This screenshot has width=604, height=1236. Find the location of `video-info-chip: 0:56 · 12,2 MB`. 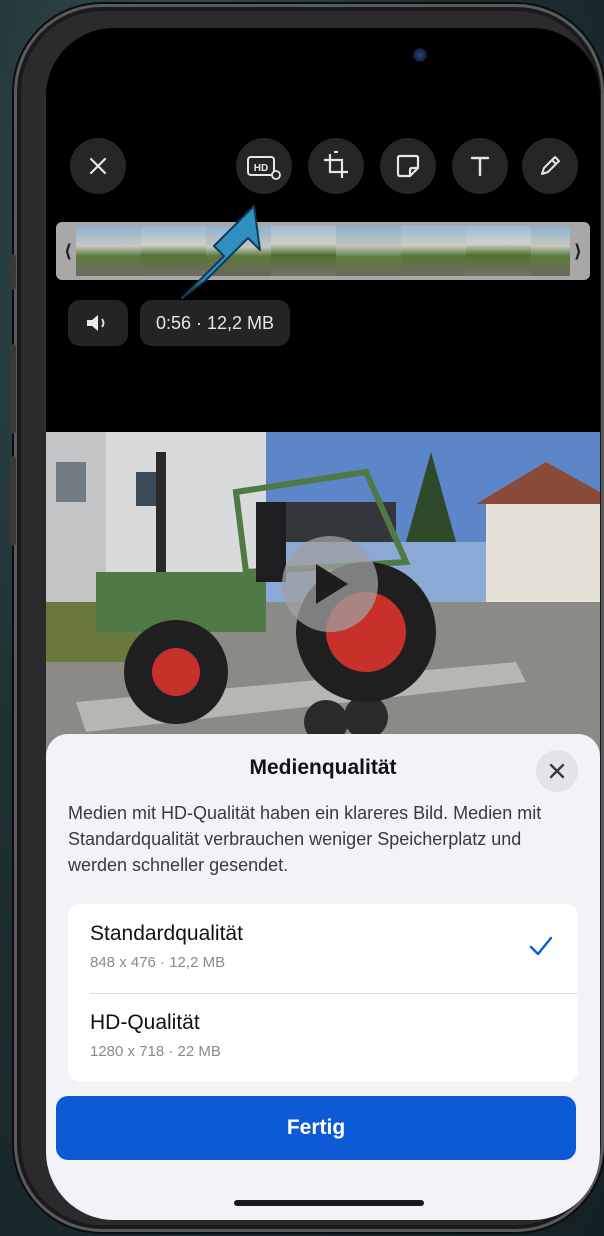

video-info-chip: 0:56 · 12,2 MB is located at coordinates (215, 323).